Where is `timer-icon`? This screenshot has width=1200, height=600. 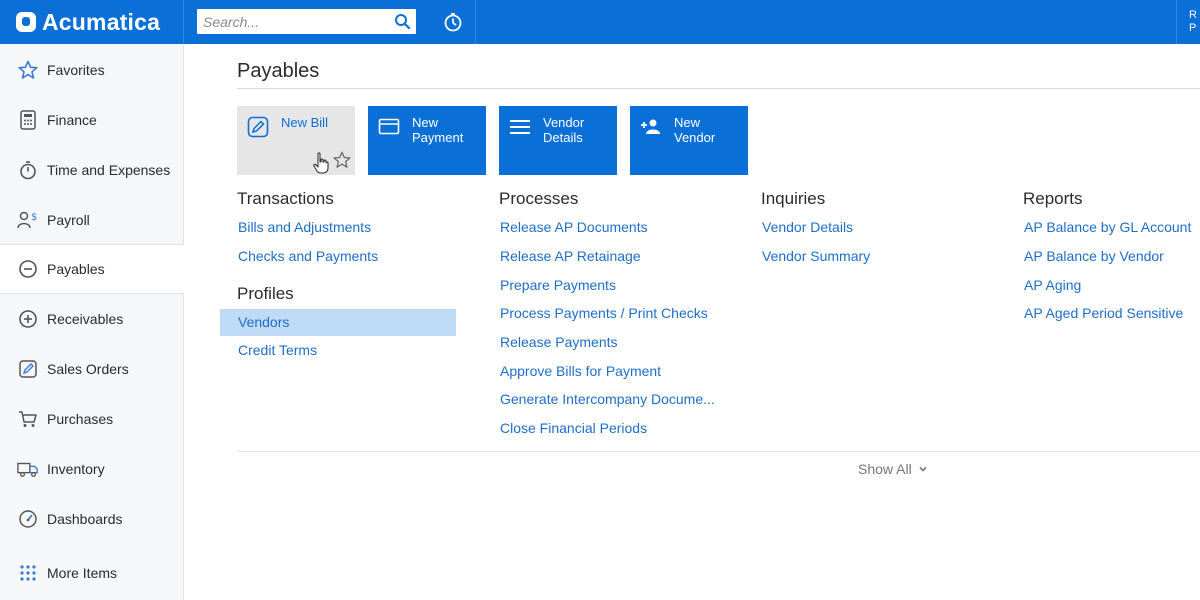 timer-icon is located at coordinates (452, 22).